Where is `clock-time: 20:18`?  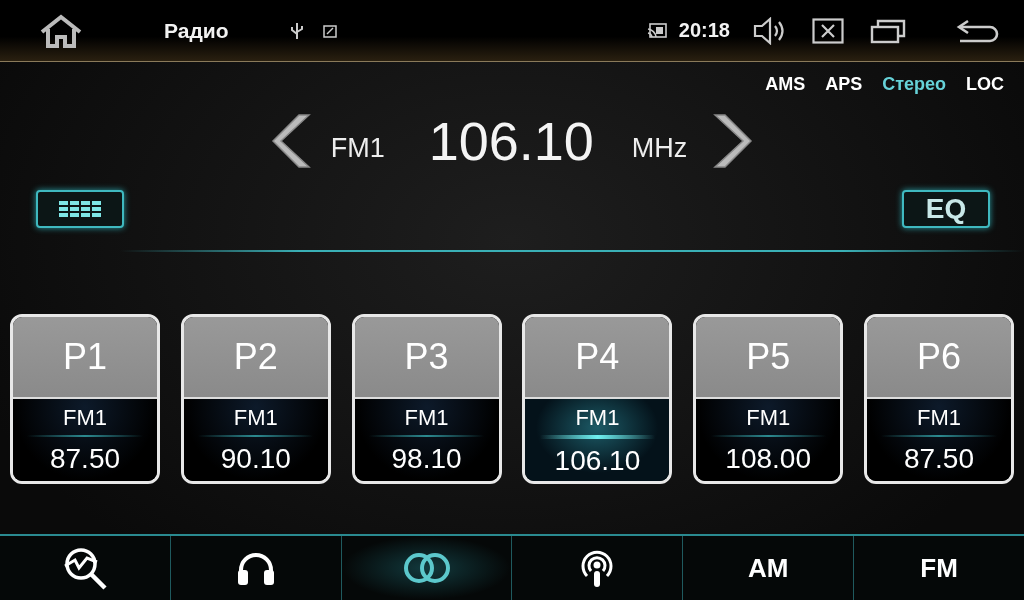 clock-time: 20:18 is located at coordinates (704, 30).